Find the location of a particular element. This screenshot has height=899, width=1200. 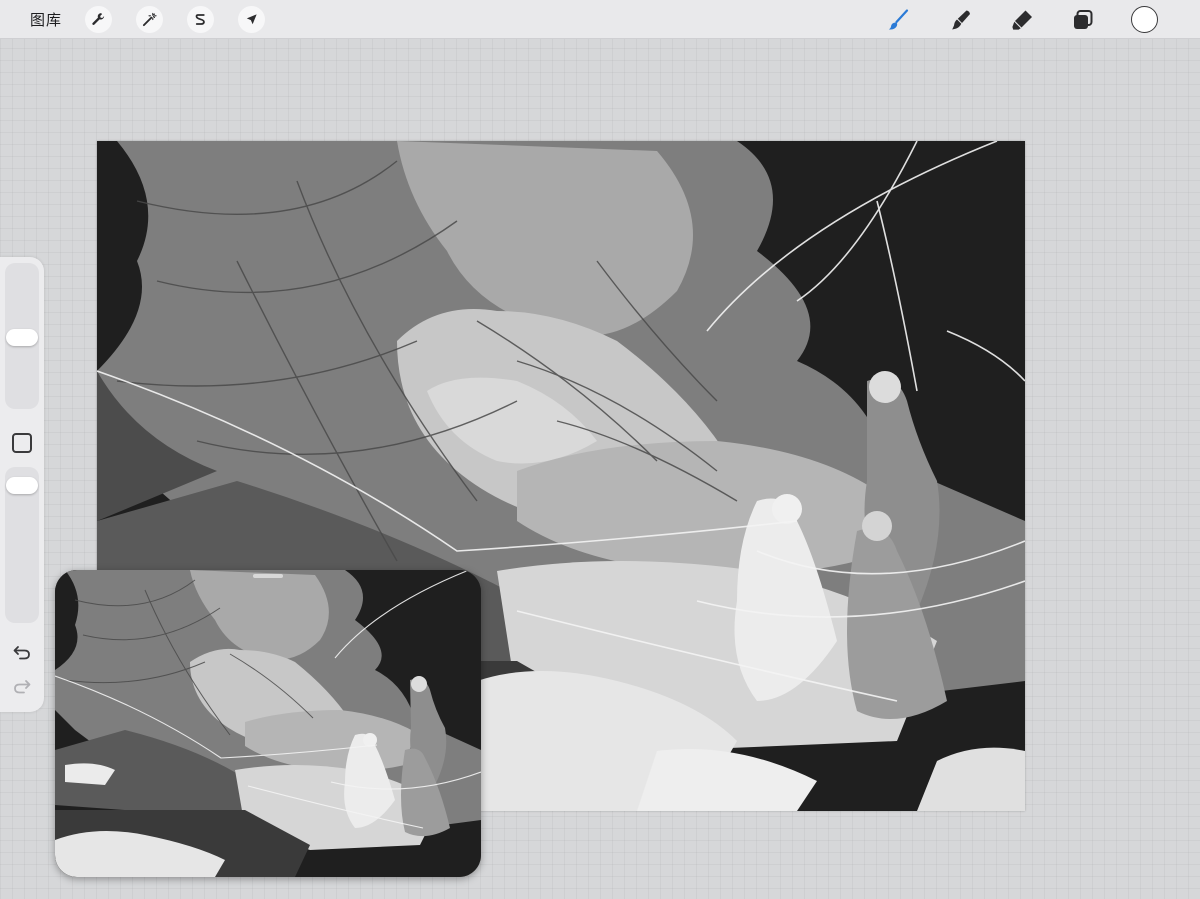

brush-size-thumb is located at coordinates (22, 337).